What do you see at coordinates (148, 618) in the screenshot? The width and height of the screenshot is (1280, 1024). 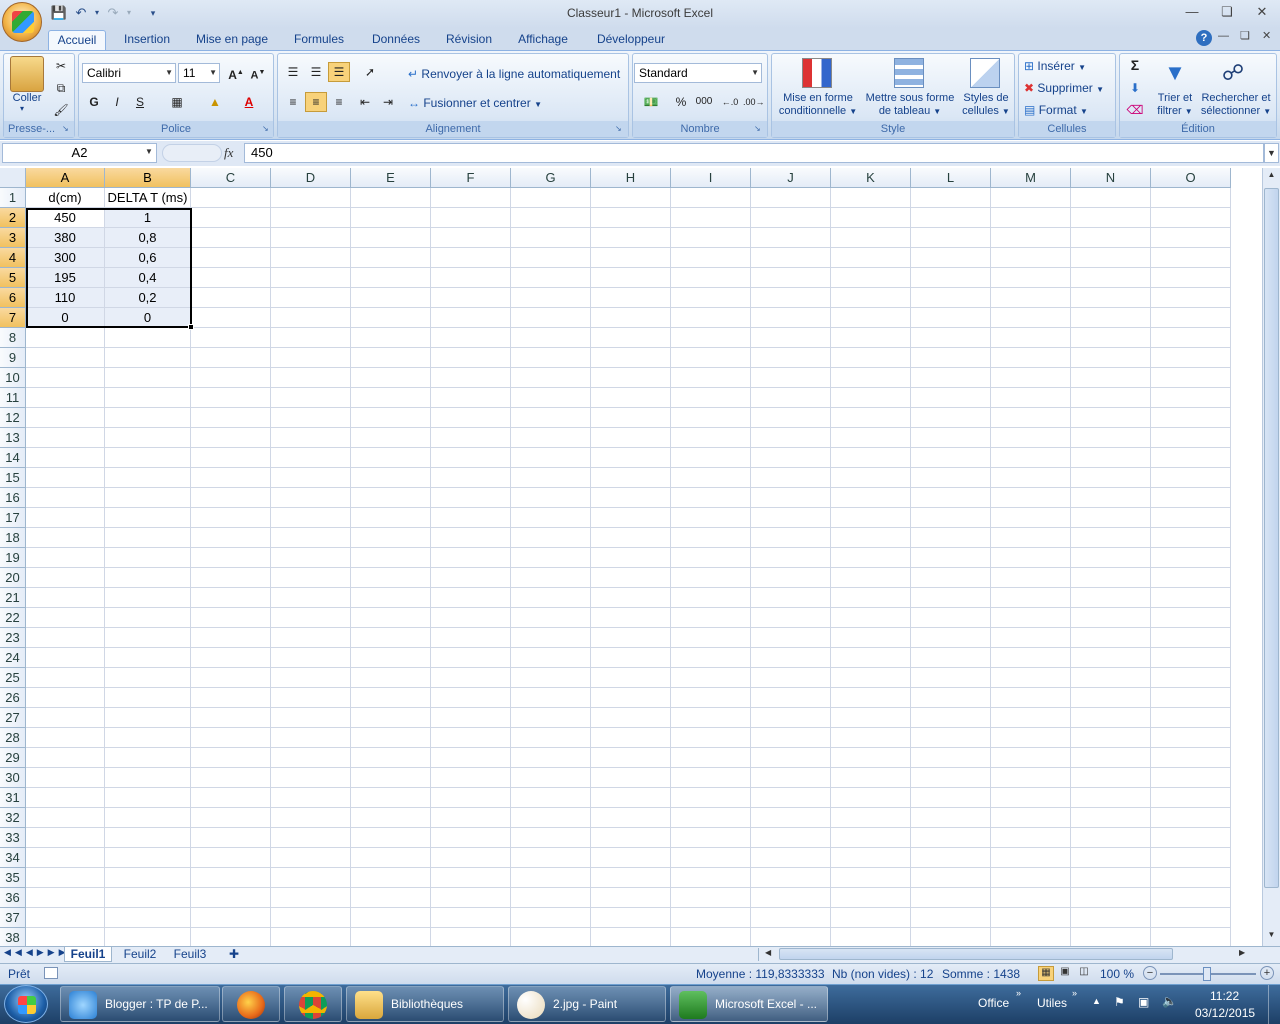 I see `cell-b22` at bounding box center [148, 618].